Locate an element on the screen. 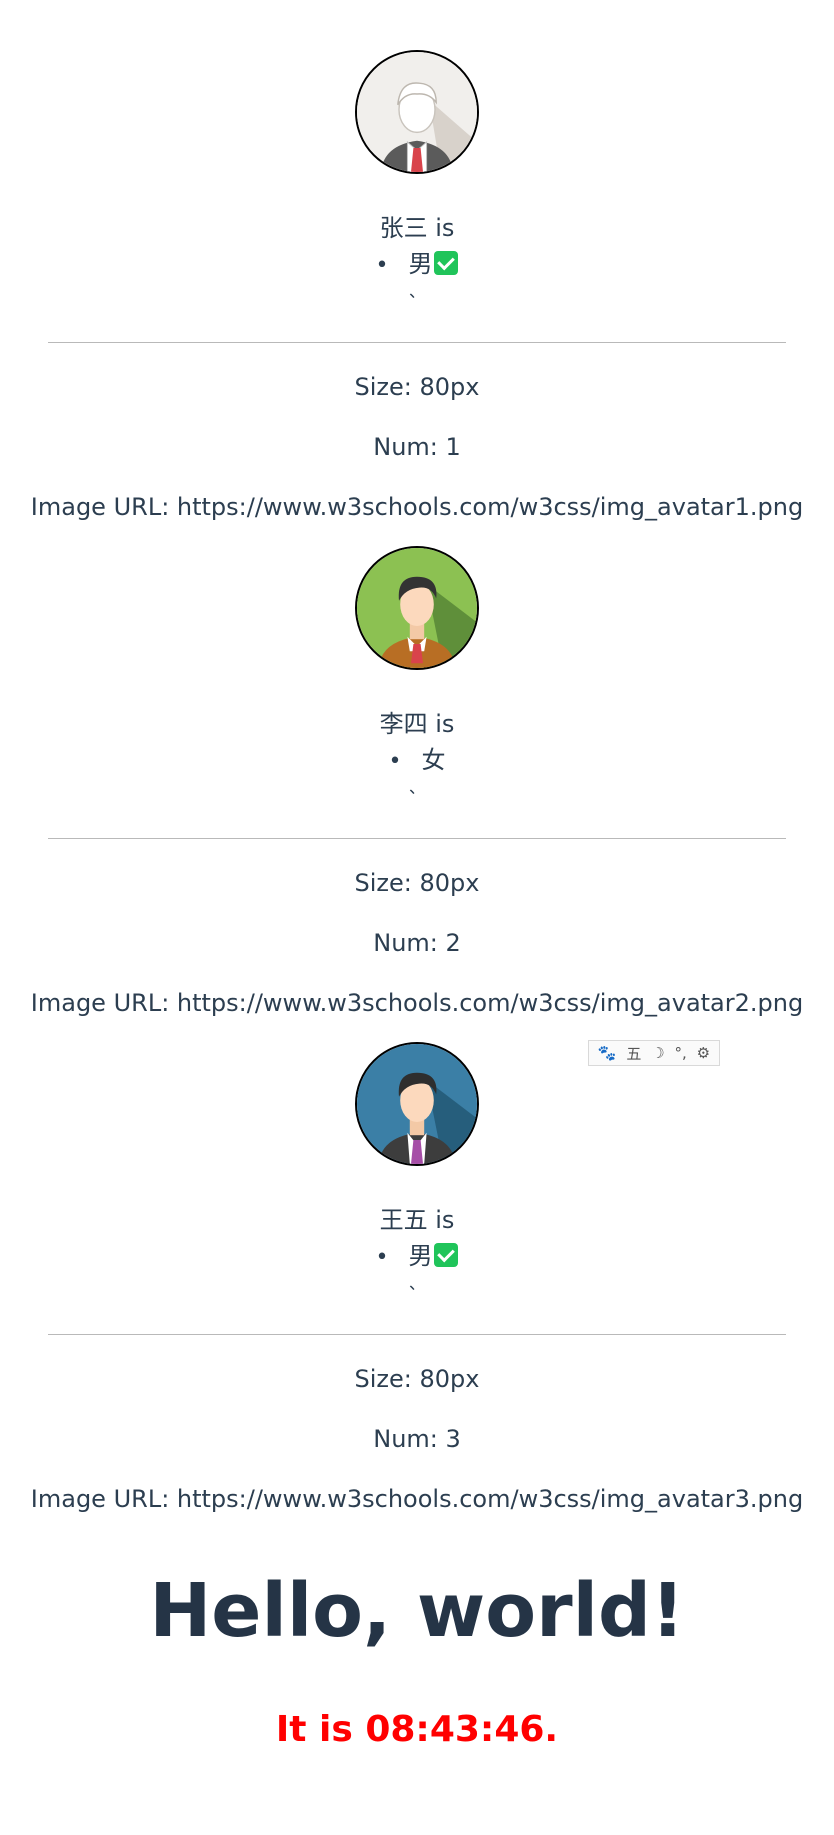 Image resolution: width=834 pixels, height=1835 pixels. input-mode-label: 五 is located at coordinates (633, 1053).